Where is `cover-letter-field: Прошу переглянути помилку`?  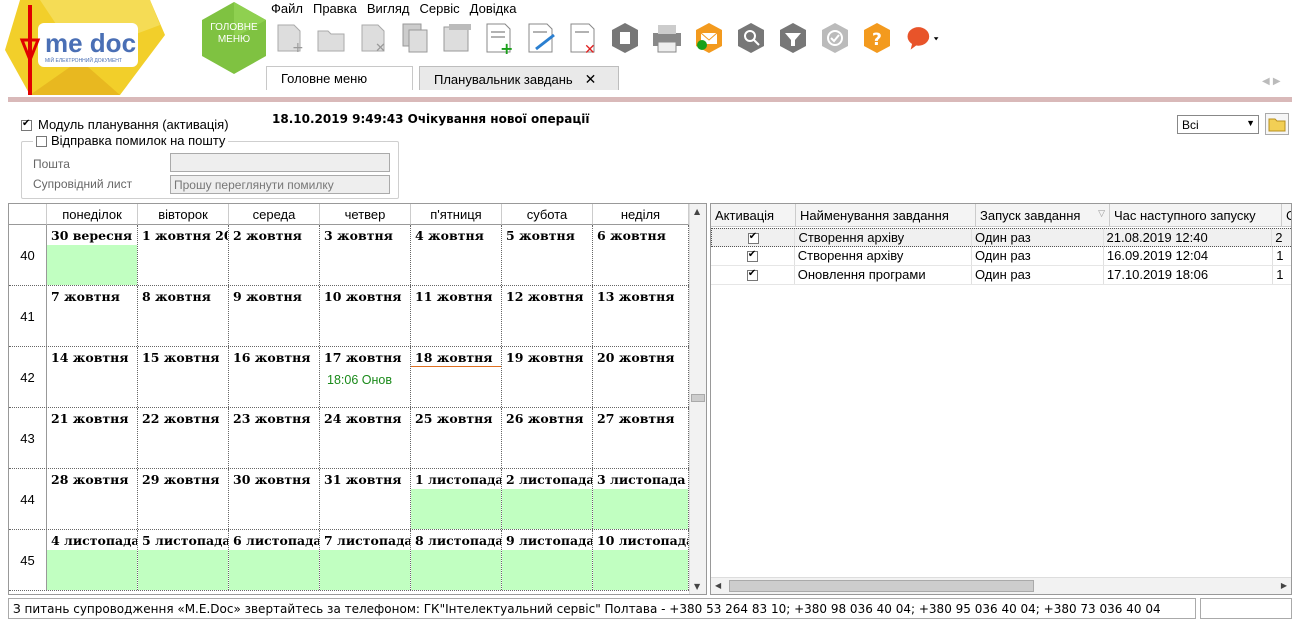
cover-letter-field: Прошу переглянути помилку is located at coordinates (280, 184).